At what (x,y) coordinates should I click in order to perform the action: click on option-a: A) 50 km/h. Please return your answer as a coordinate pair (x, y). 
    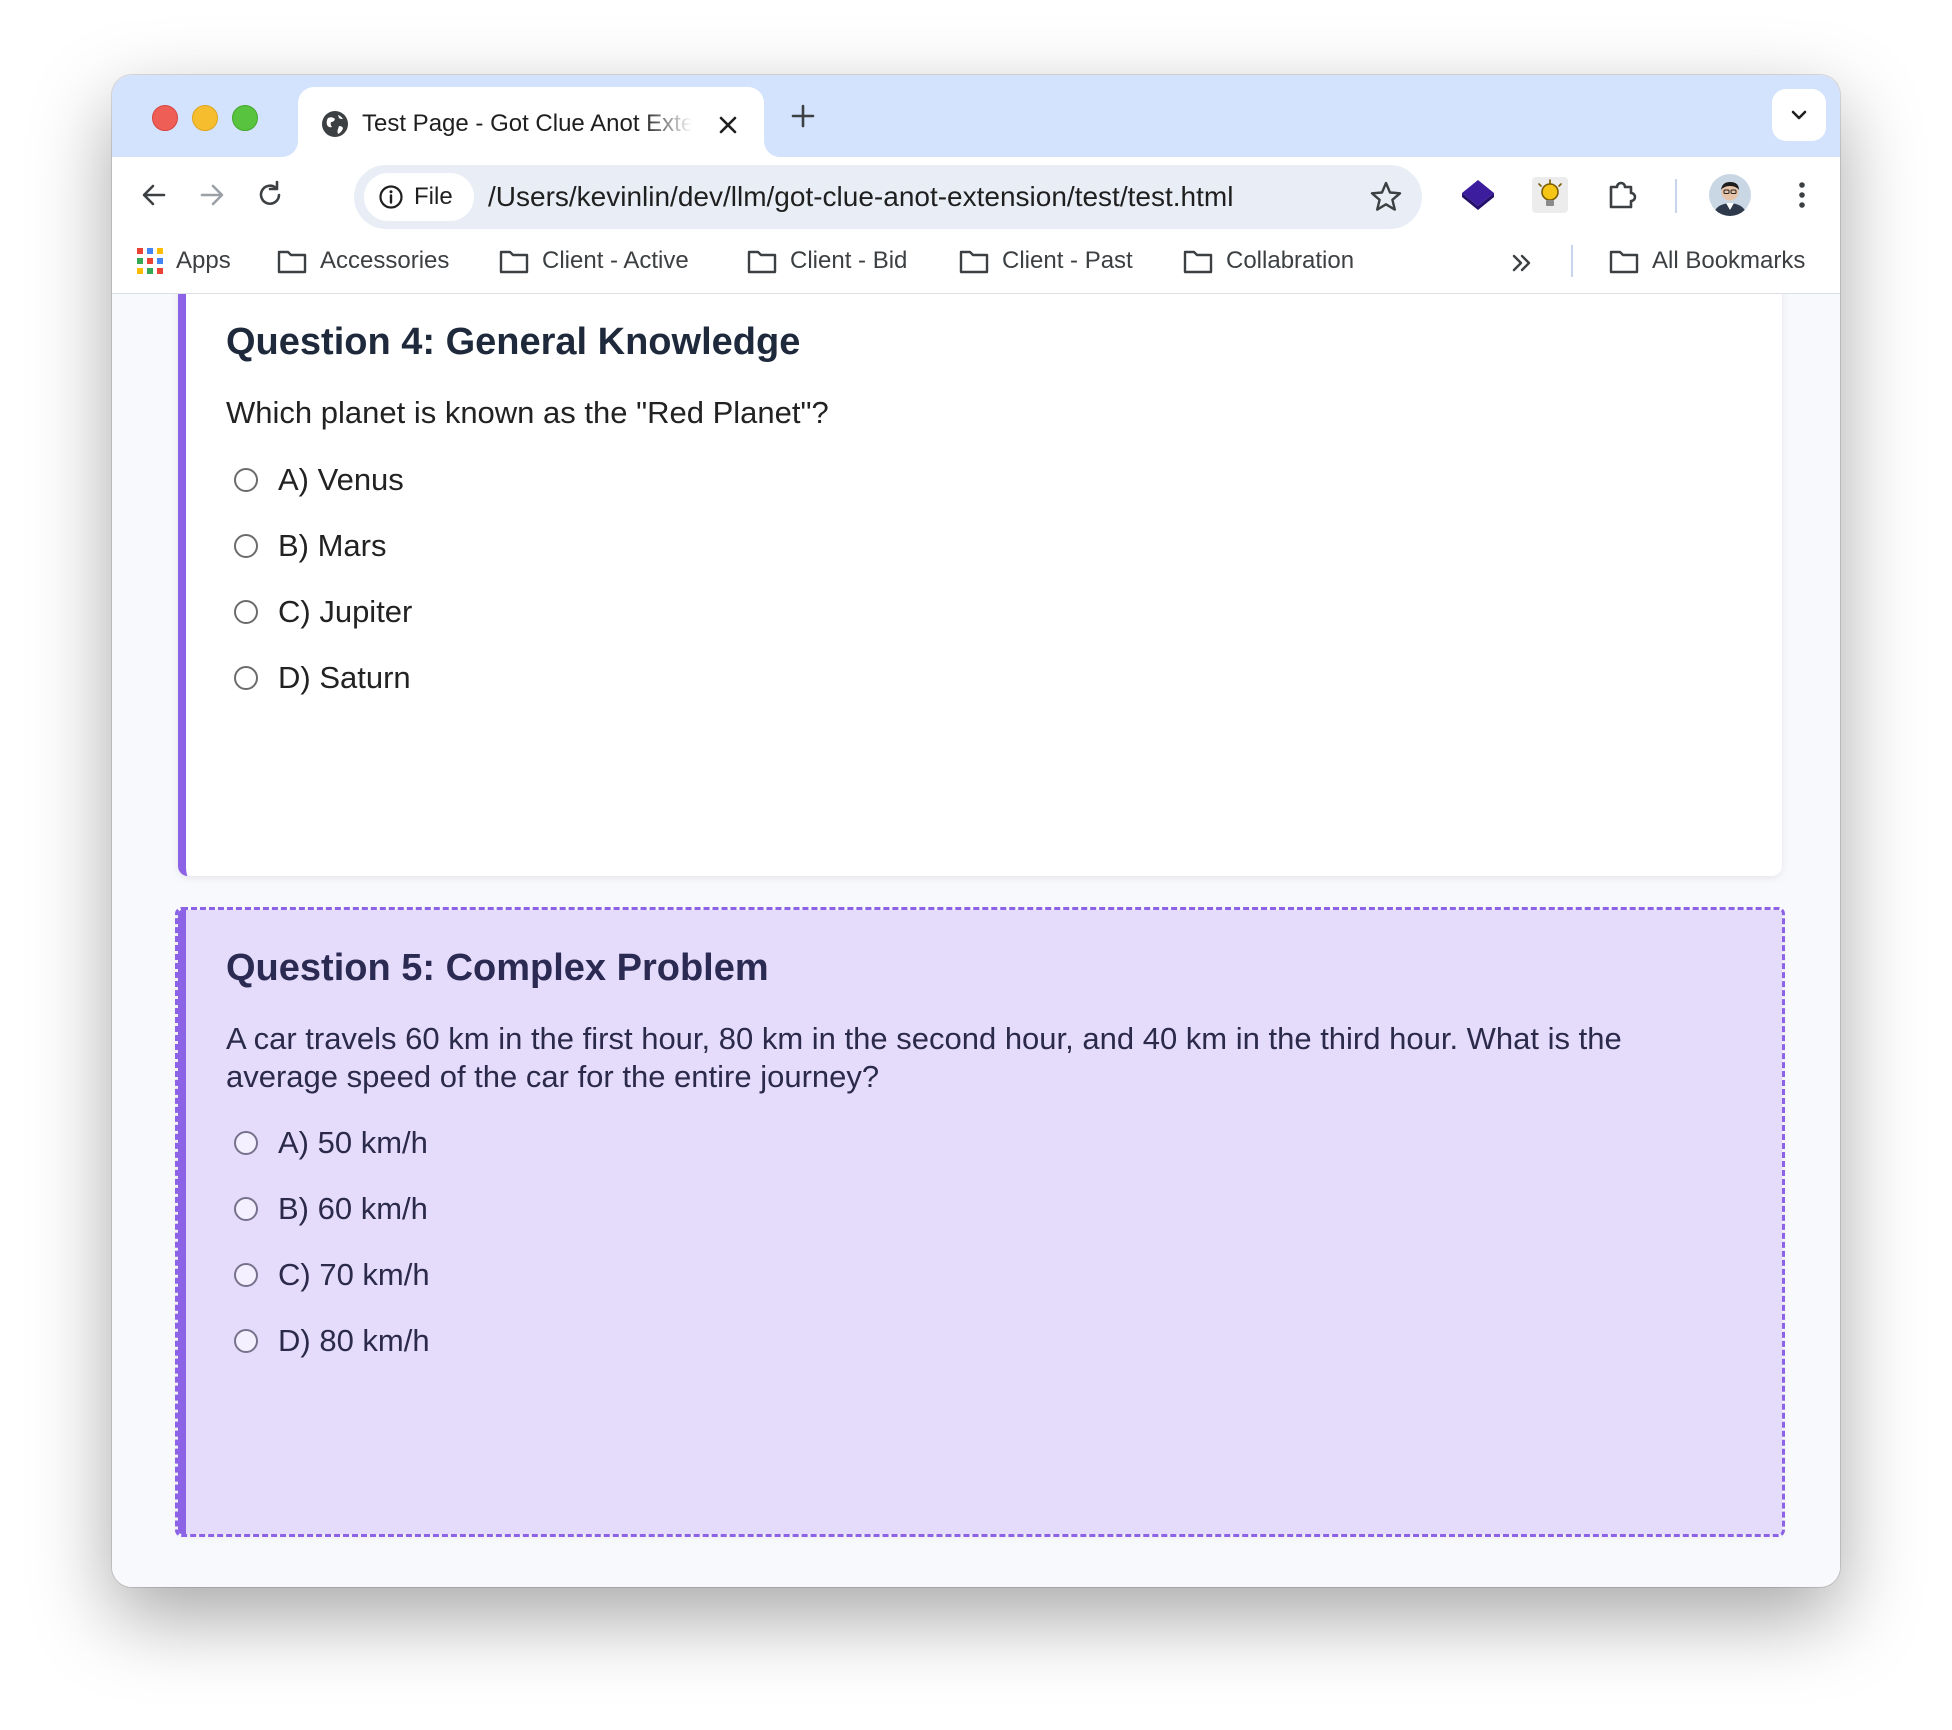
    Looking at the image, I should click on (331, 1143).